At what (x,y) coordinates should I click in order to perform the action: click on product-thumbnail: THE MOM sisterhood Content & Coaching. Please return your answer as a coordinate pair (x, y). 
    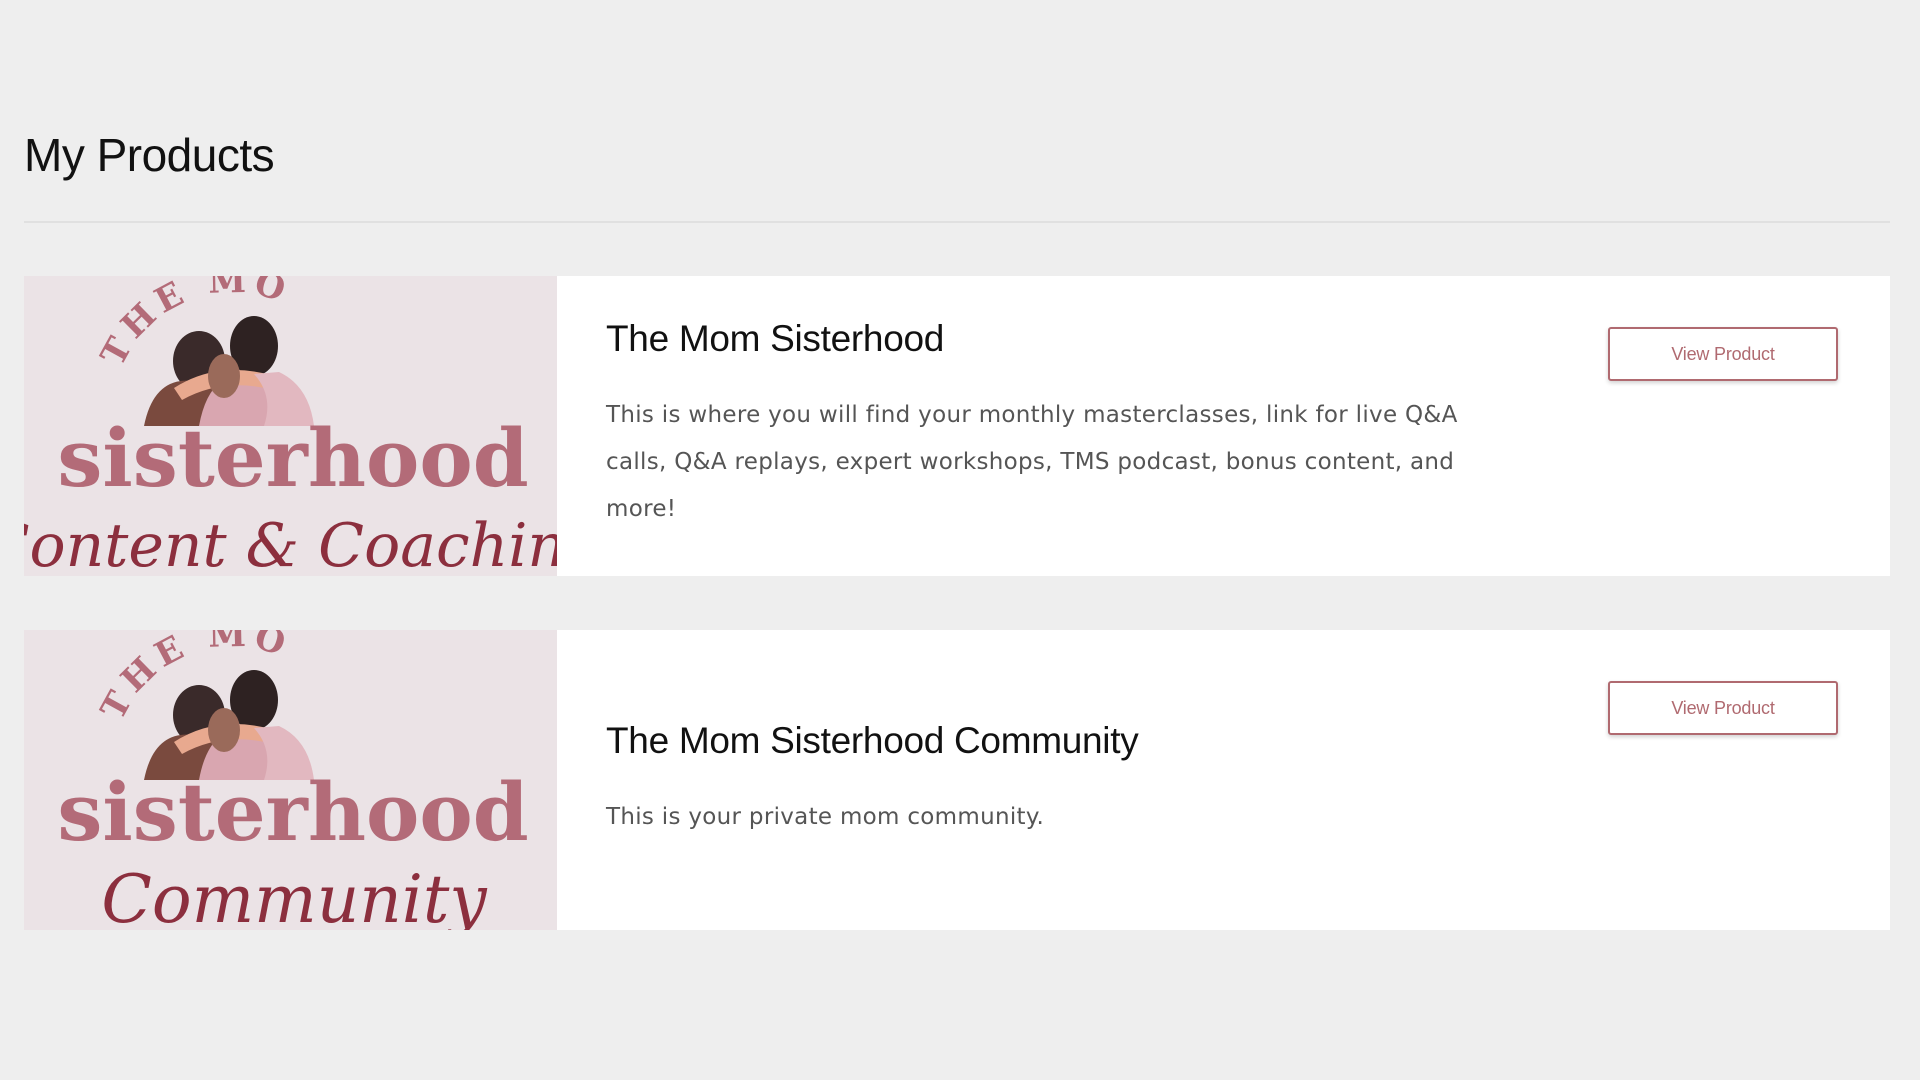
    Looking at the image, I should click on (290, 426).